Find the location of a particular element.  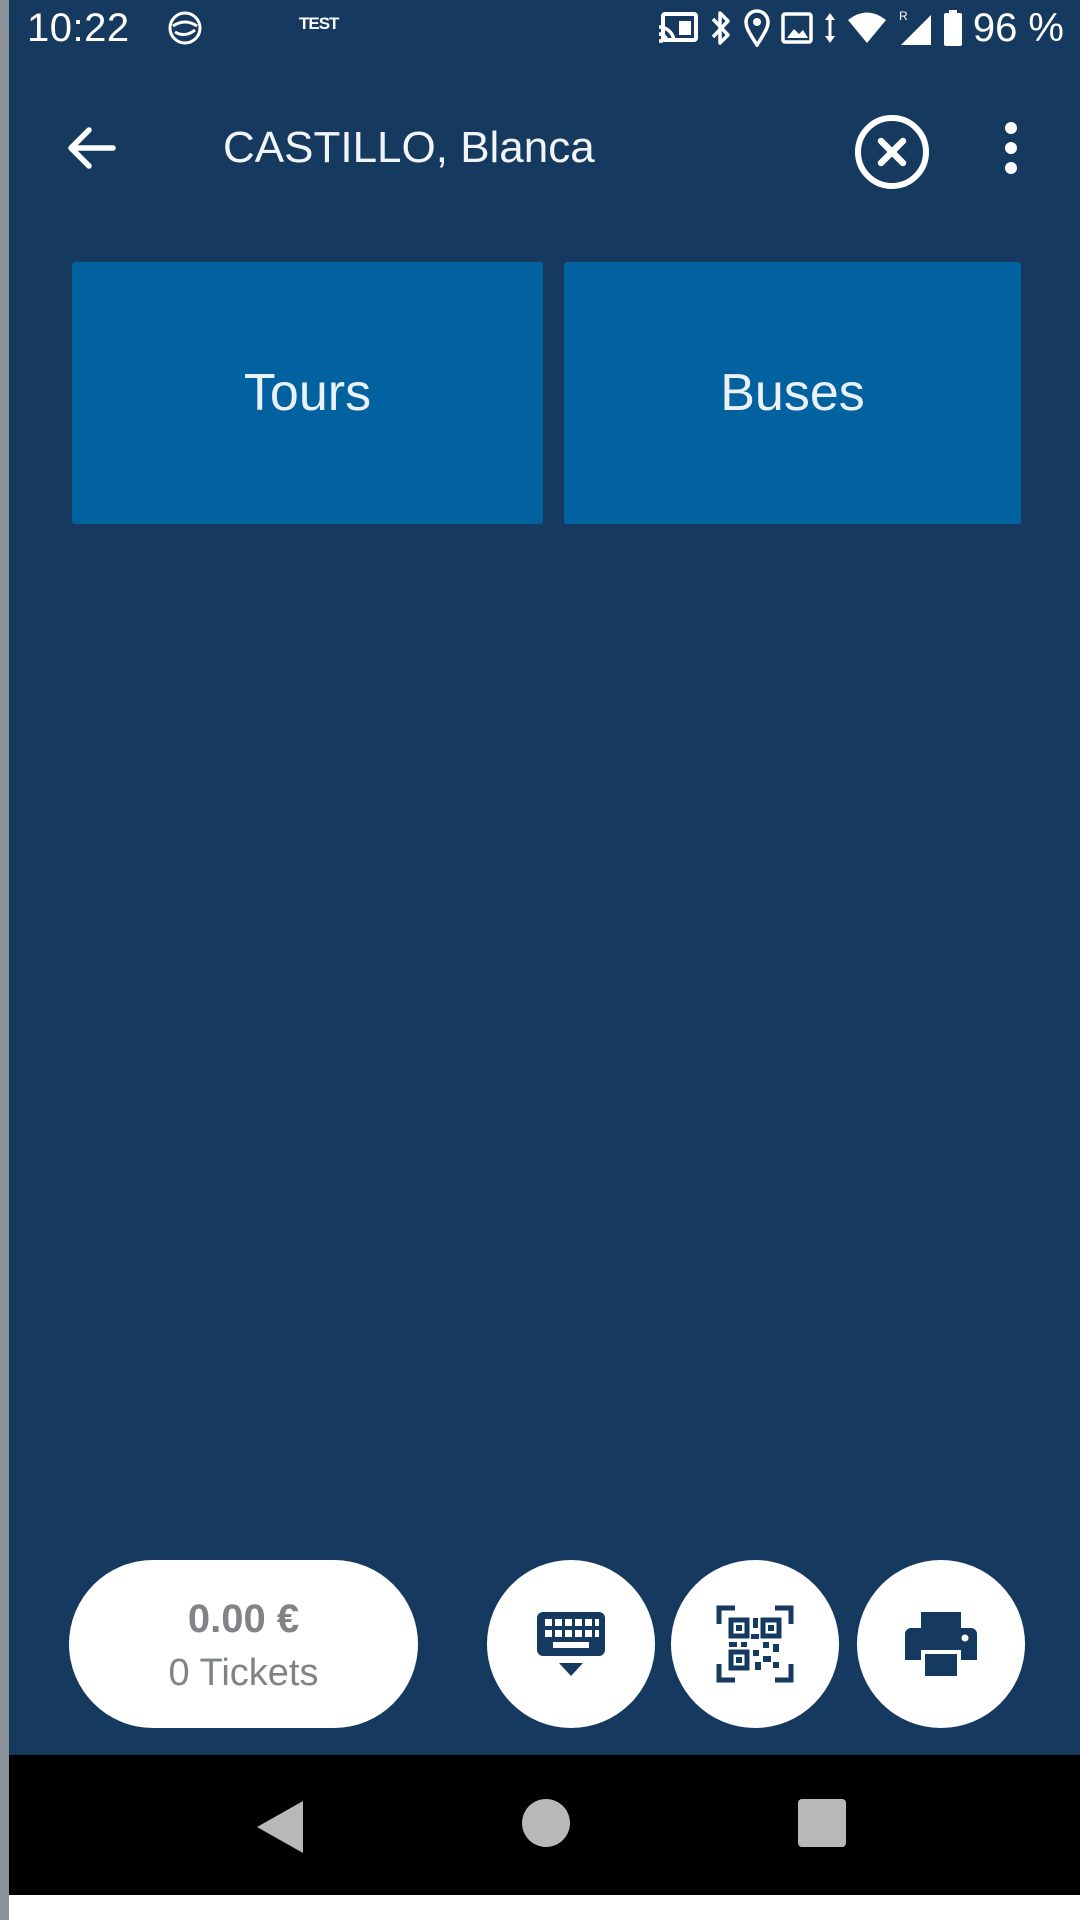

status-bar: 10:22 TEST R 96 % is located at coordinates (544, 28).